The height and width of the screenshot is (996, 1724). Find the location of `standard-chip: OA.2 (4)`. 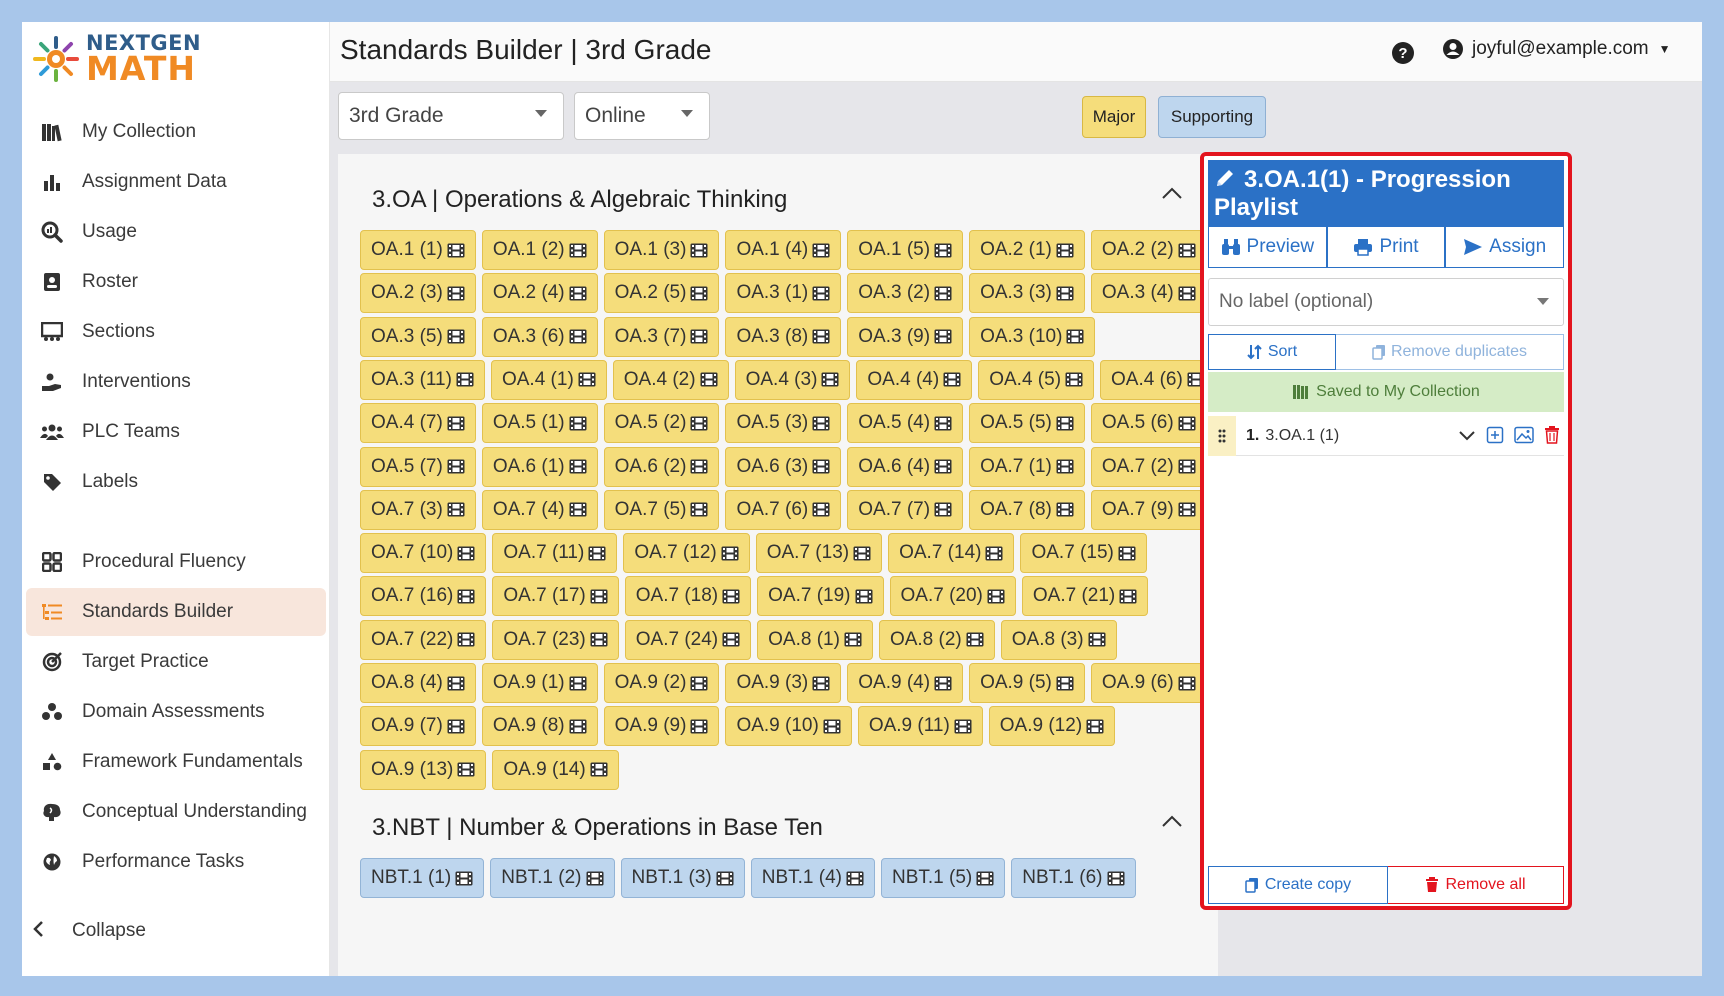

standard-chip: OA.2 (4) is located at coordinates (539, 293).